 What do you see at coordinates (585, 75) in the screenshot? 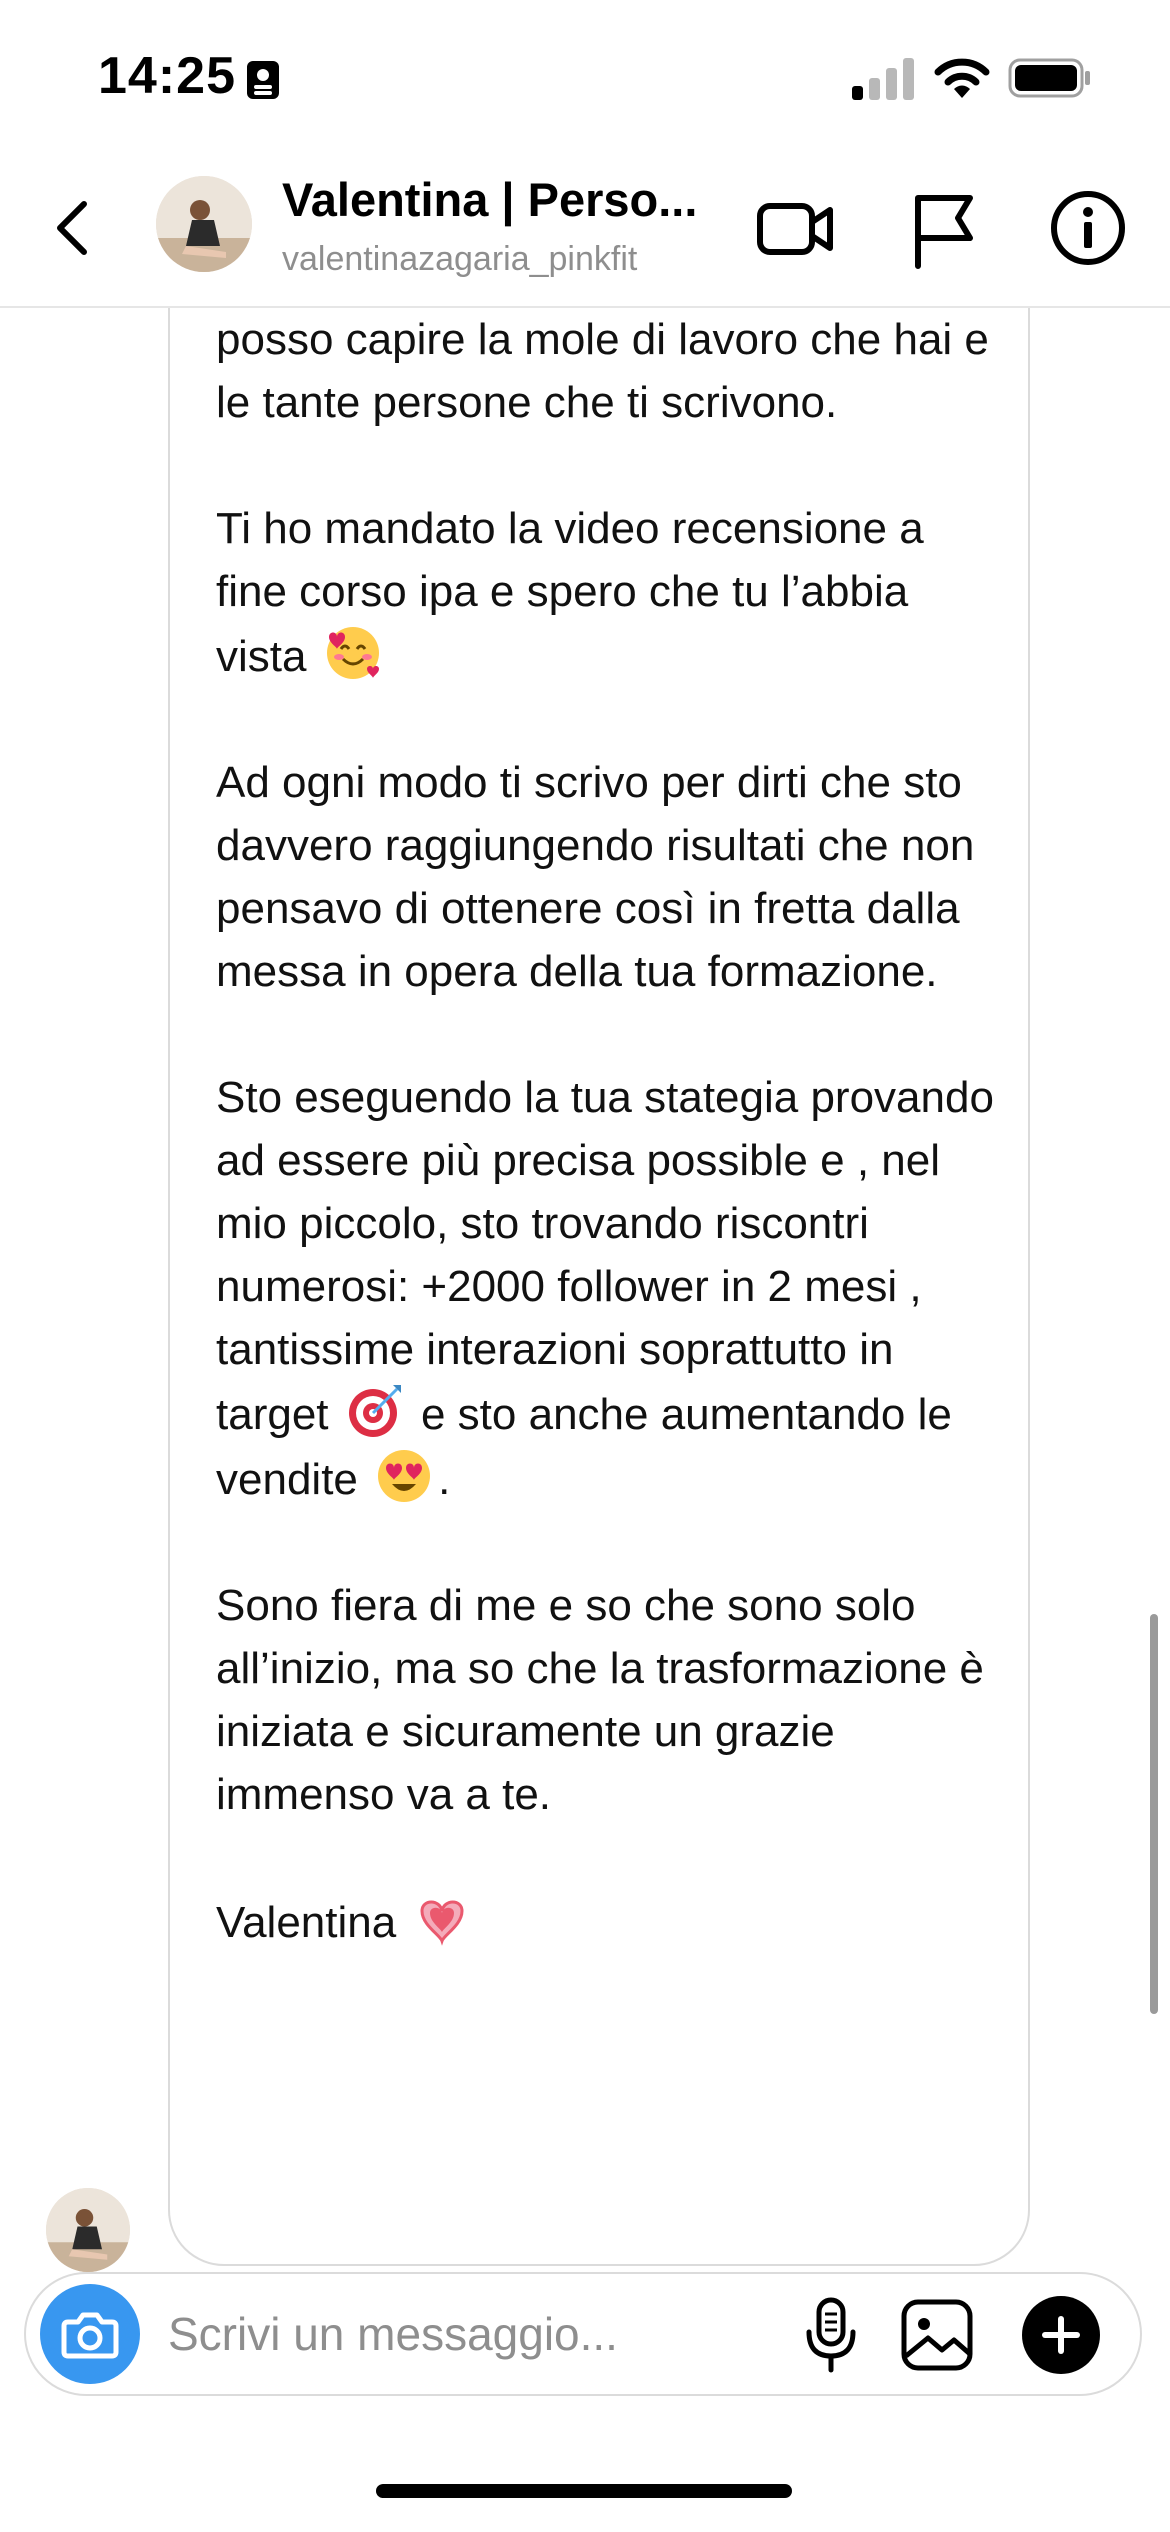
I see `status-bar: 14:25` at bounding box center [585, 75].